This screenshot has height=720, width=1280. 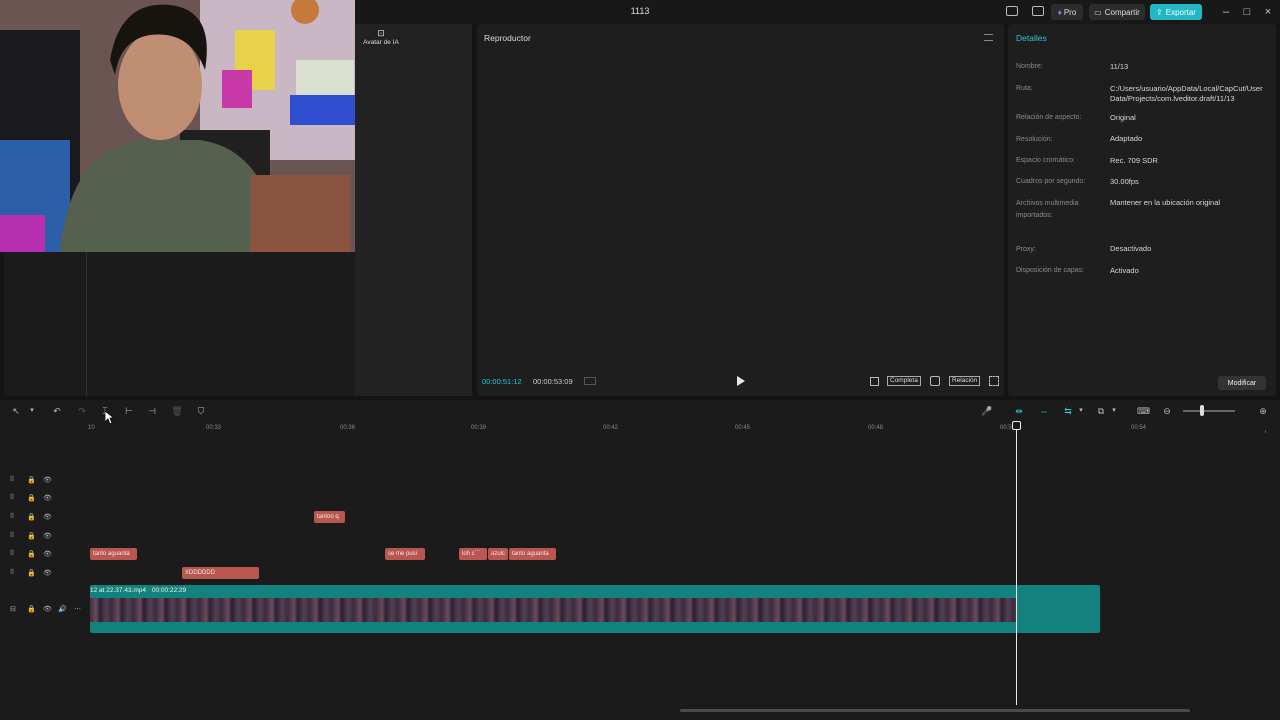 I want to click on zoom-out-icon: ⊖, so click(x=1167, y=411).